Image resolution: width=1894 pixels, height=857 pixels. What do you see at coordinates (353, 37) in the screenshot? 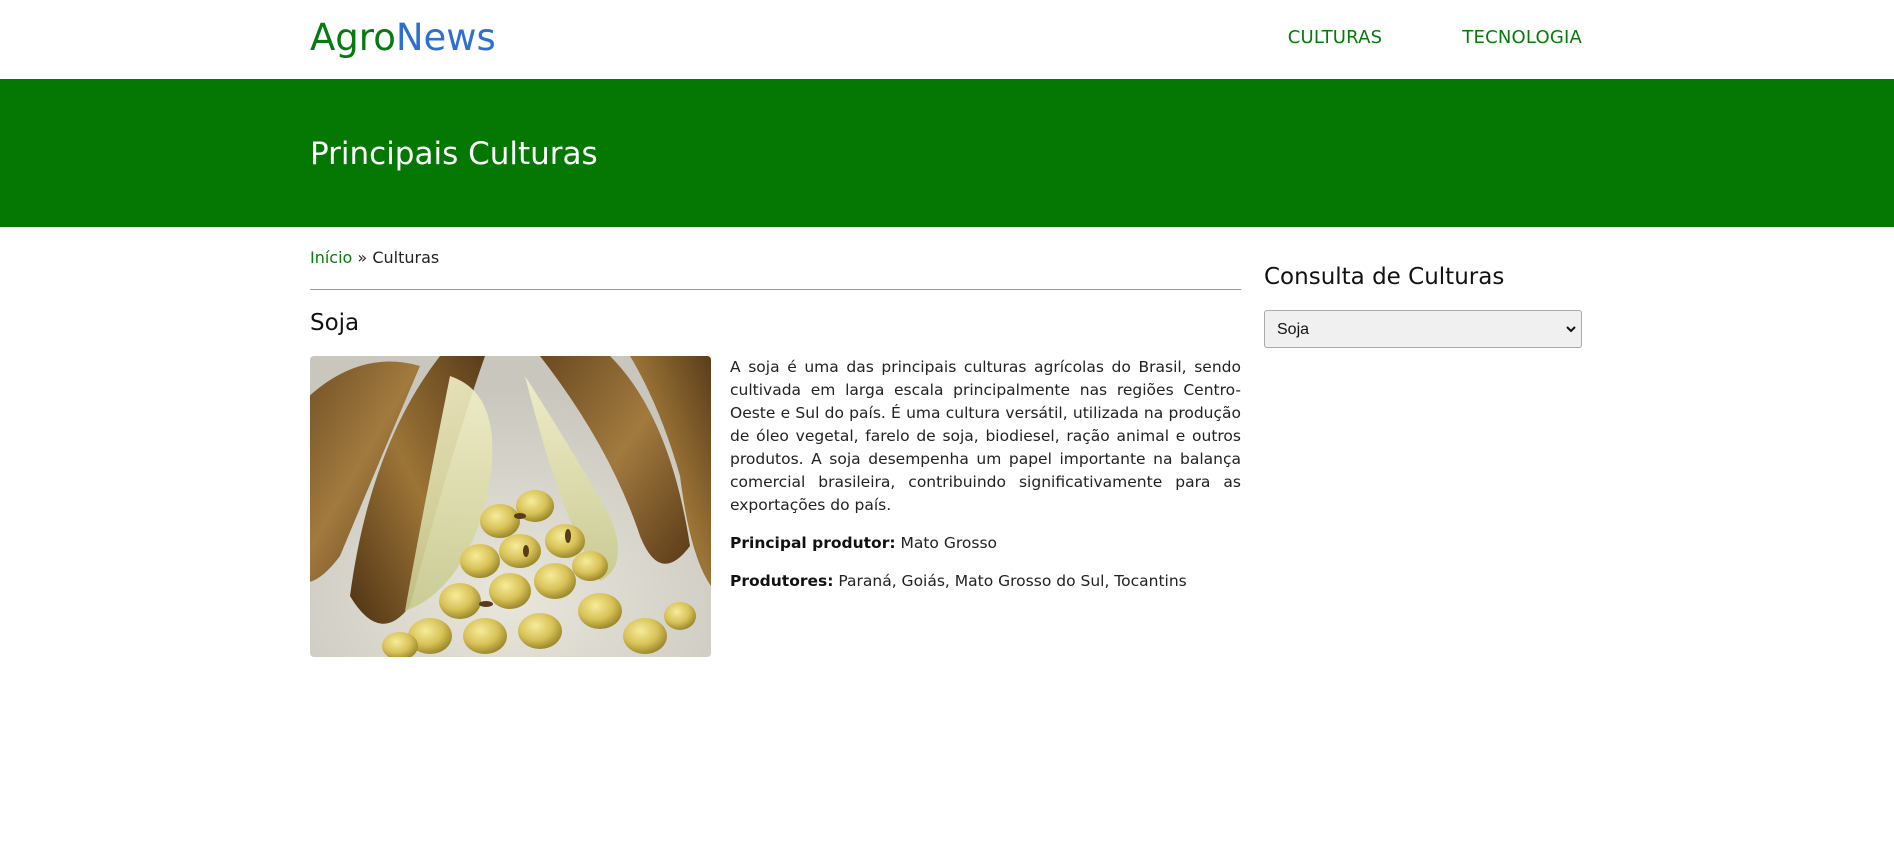
I see `logo-part-agro: Agro` at bounding box center [353, 37].